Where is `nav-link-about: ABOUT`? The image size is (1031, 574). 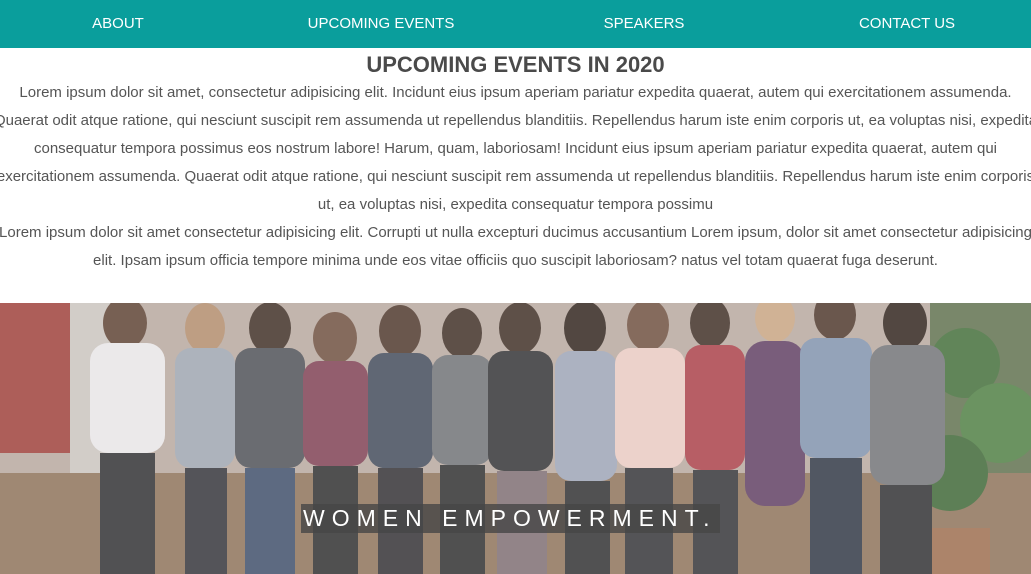 nav-link-about: ABOUT is located at coordinates (118, 24).